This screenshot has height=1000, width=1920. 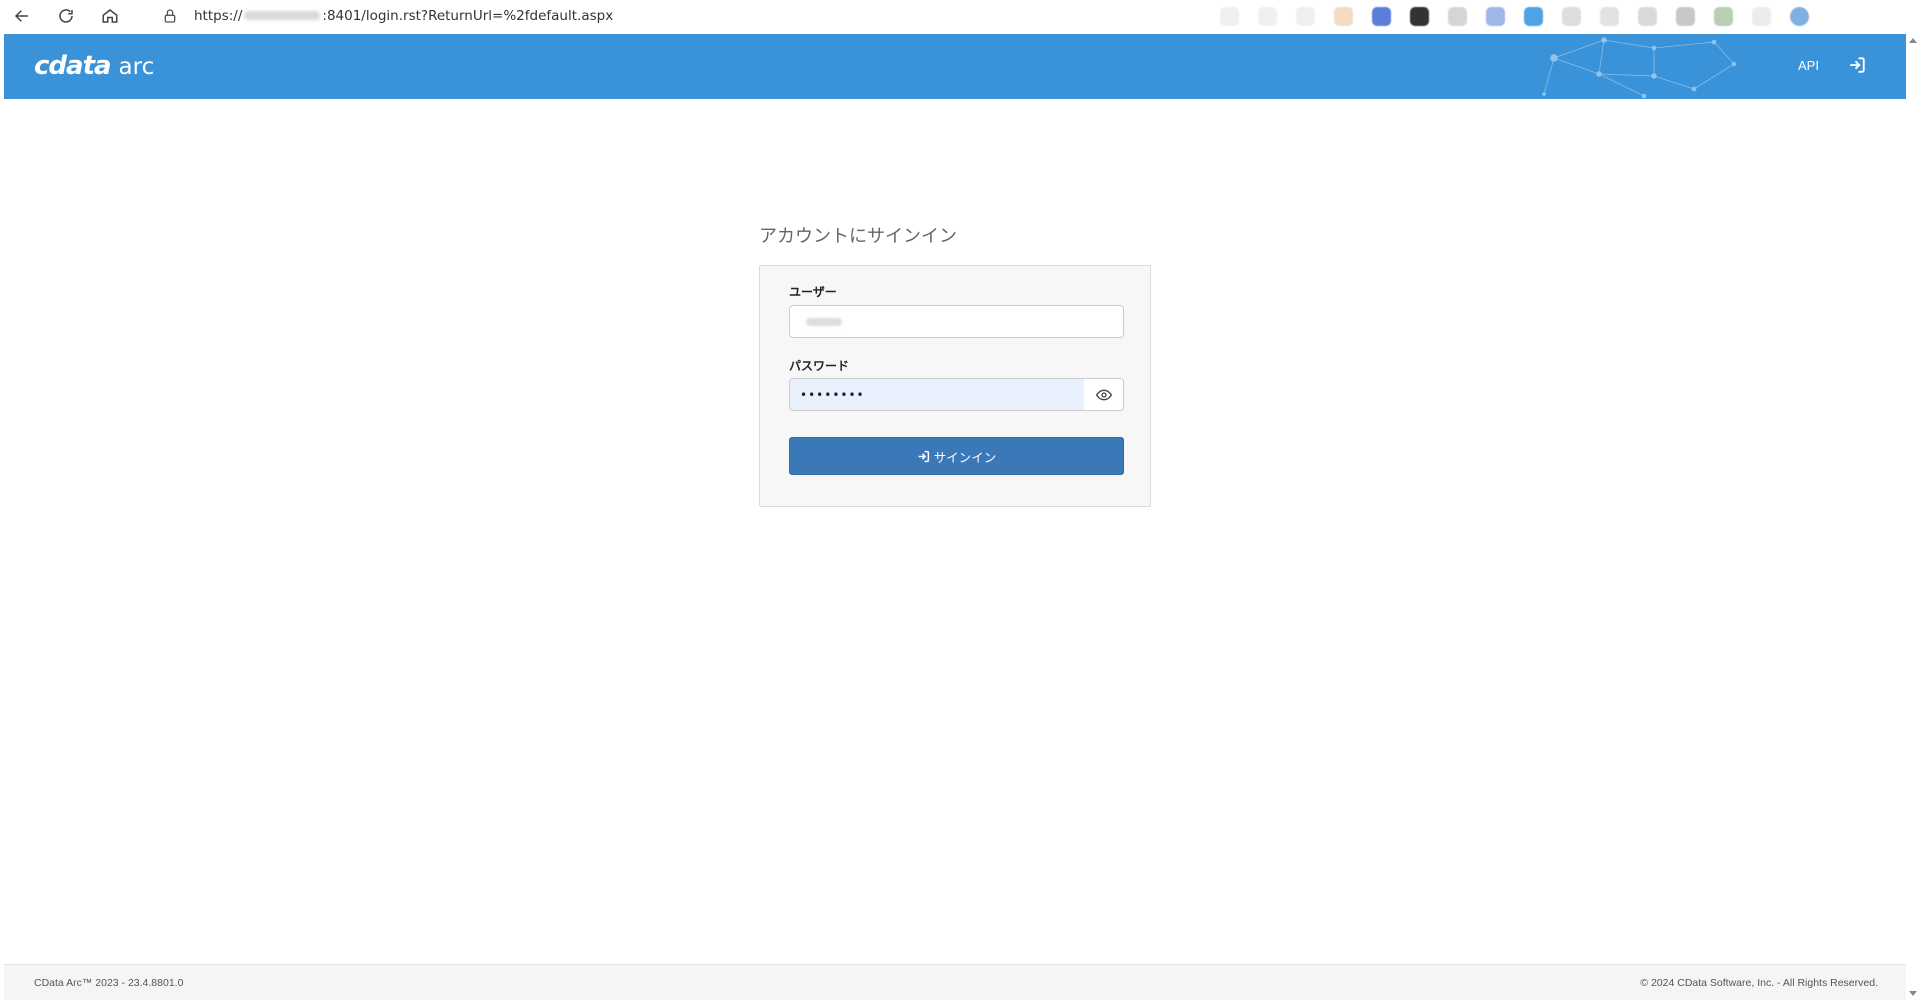 I want to click on app-header: cdata arc API, so click(x=955, y=66).